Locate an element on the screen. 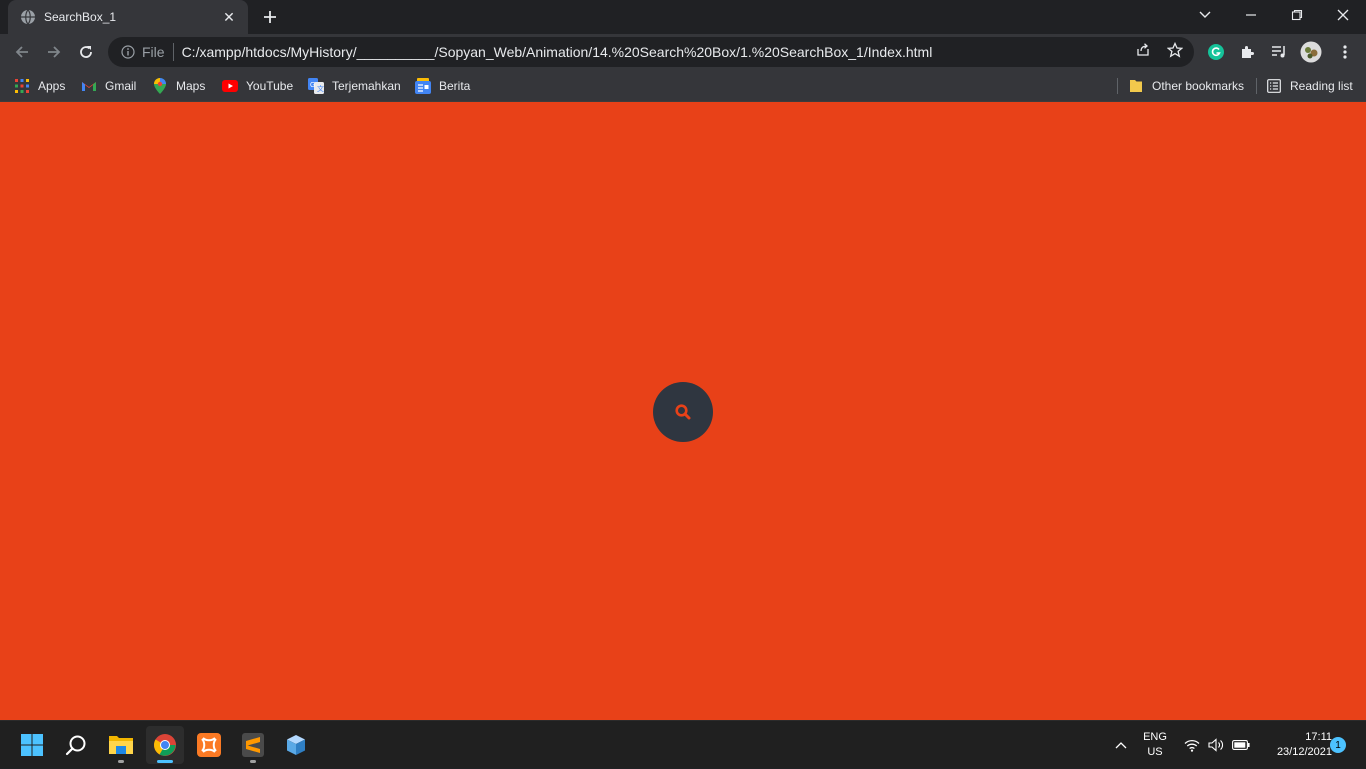 Image resolution: width=1366 pixels, height=769 pixels. extensions-icon is located at coordinates (1247, 52).